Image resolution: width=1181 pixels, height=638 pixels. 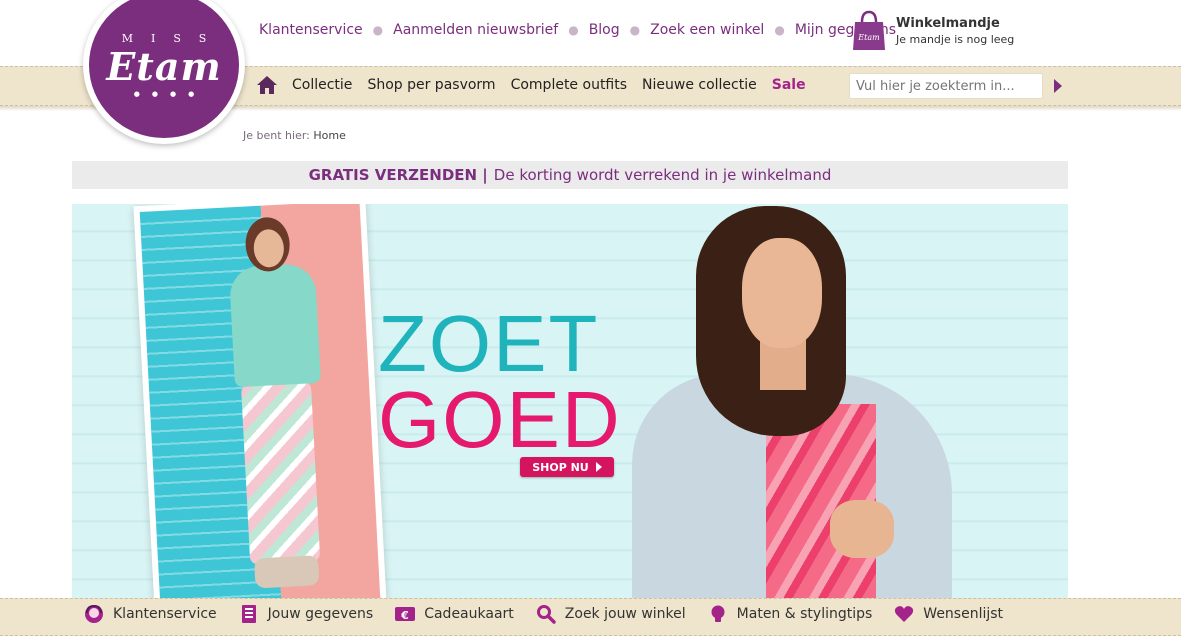 What do you see at coordinates (625, 614) in the screenshot?
I see `footer-label: Zoek jouw winkel` at bounding box center [625, 614].